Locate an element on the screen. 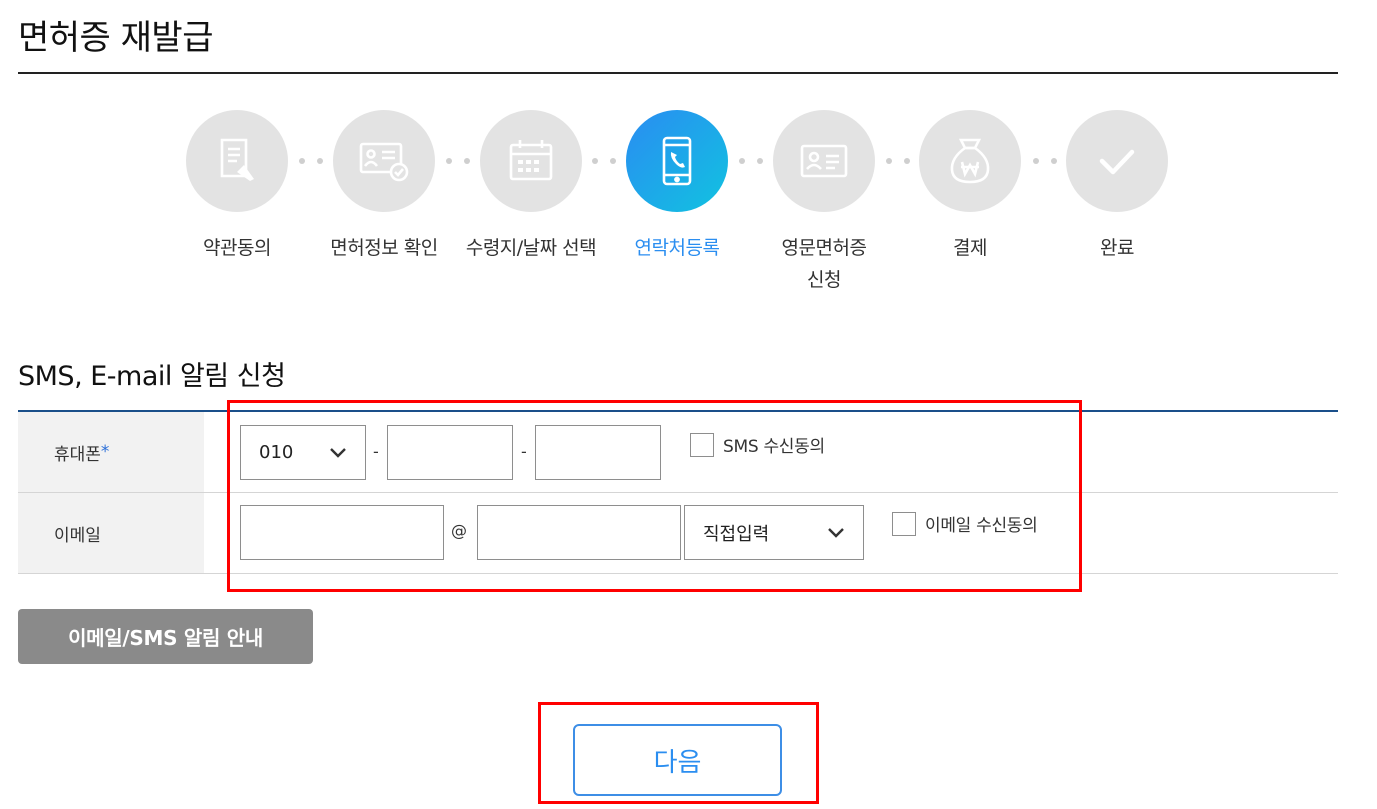 This screenshot has height=809, width=1377. step-terms: 약관동의 is located at coordinates (237, 187).